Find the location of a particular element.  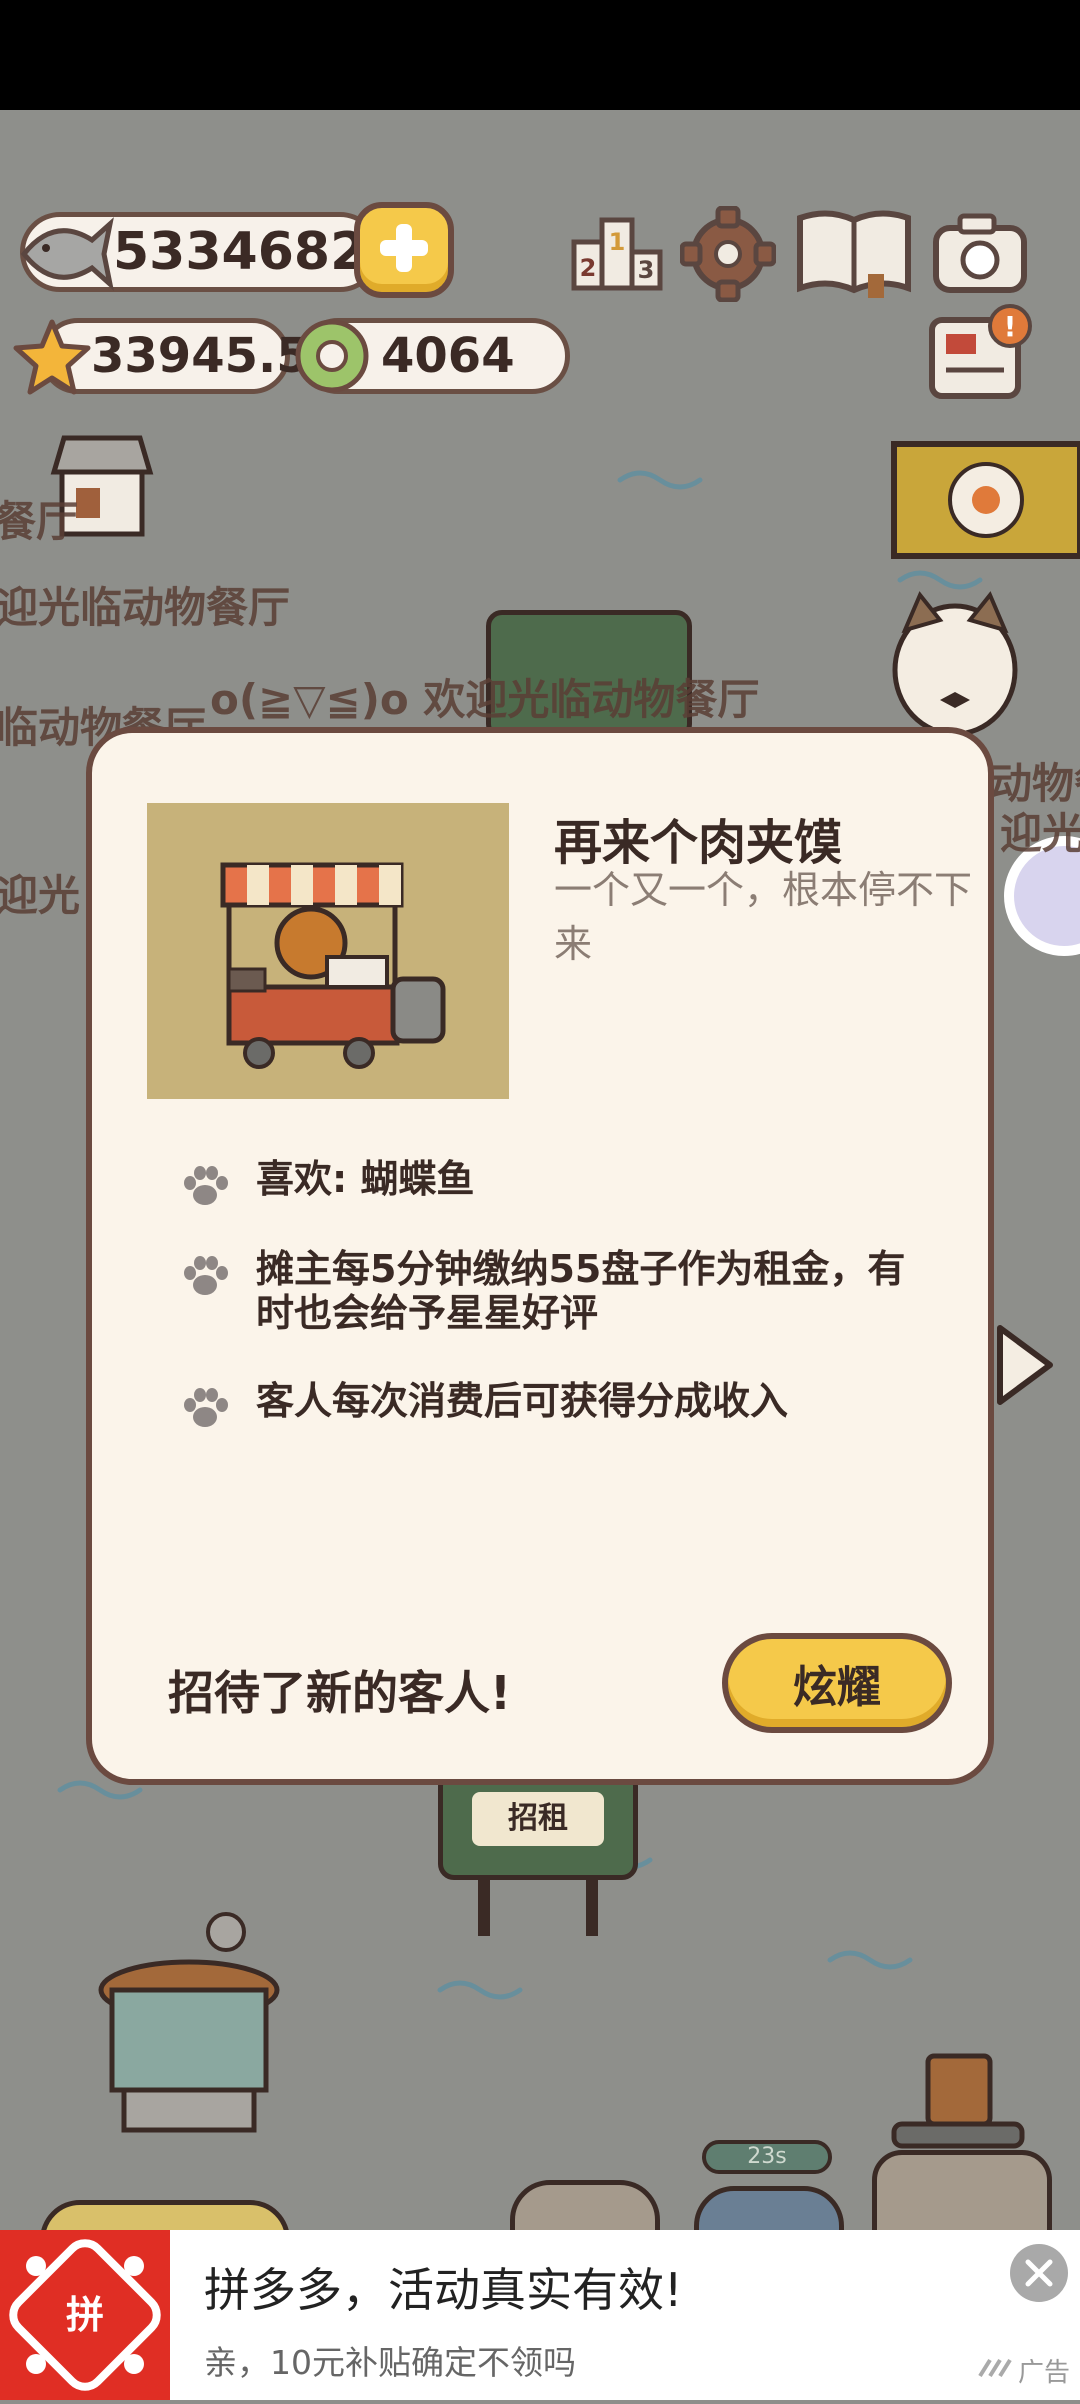

close-icon is located at coordinates (1039, 2273).